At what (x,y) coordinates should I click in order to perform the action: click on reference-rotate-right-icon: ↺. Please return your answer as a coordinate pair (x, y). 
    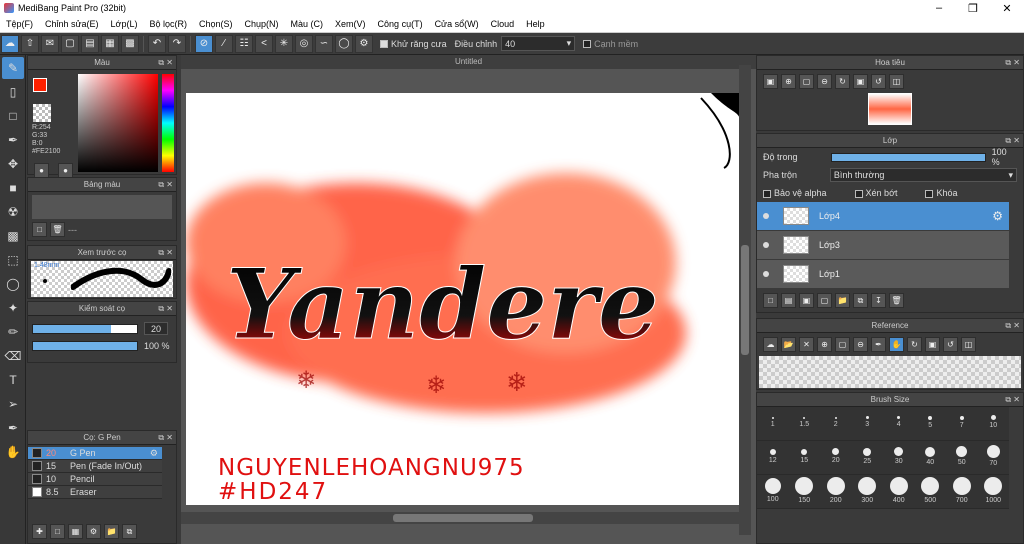
    Looking at the image, I should click on (950, 344).